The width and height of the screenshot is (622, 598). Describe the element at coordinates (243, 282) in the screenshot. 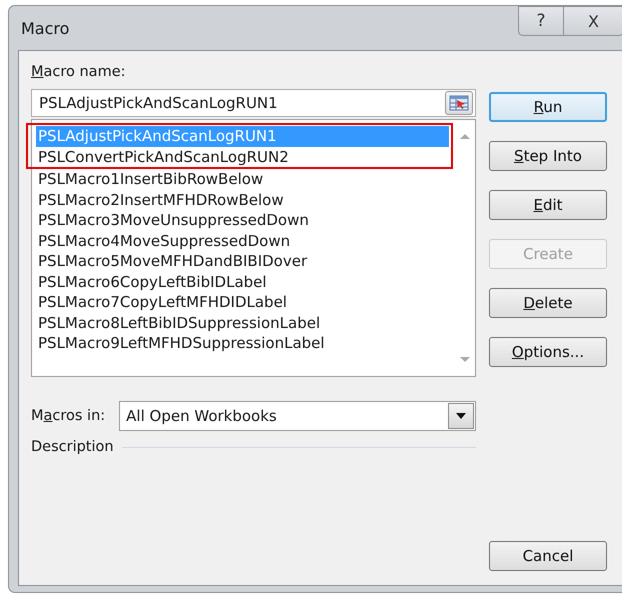

I see `macro-list-item: PSLMacro6CopyLeftBibIDLabel` at that location.